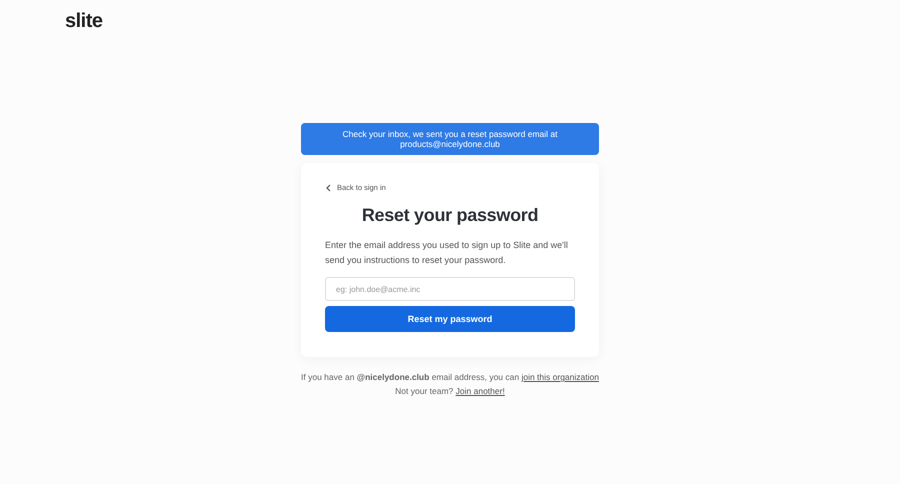  I want to click on email-field: eg: john.doe@acme.inc, so click(450, 289).